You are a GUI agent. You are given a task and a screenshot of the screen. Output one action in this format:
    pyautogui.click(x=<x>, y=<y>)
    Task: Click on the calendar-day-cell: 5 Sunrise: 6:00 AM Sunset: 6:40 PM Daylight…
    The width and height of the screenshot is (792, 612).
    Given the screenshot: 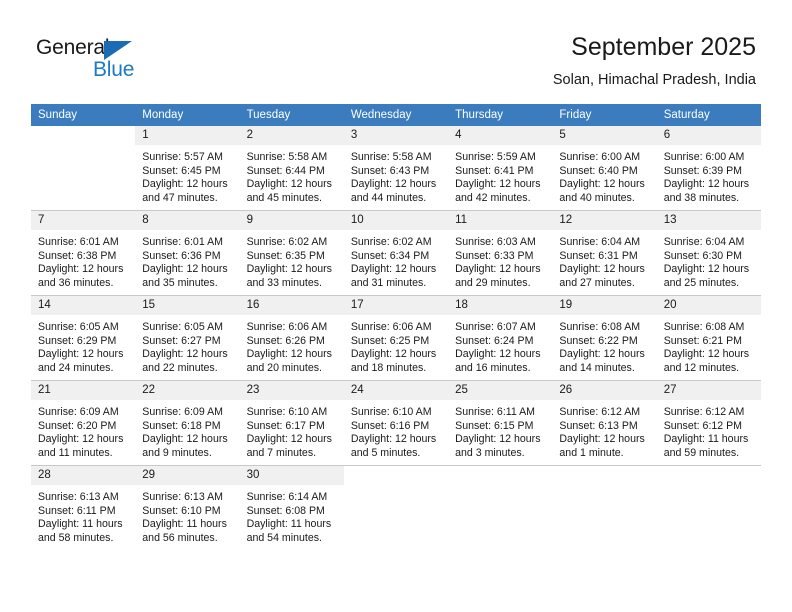 What is the action you would take?
    pyautogui.click(x=604, y=168)
    